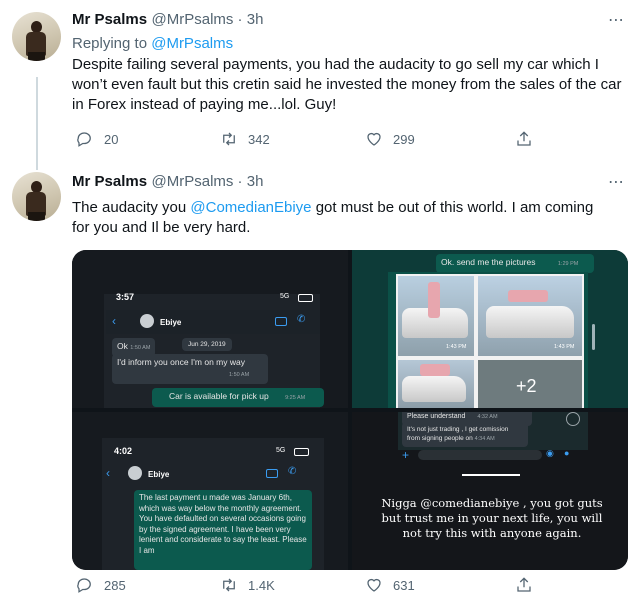 The width and height of the screenshot is (642, 604). I want to click on chat-bubble: I'd inform you once I'm on my way 1:50 AM, so click(190, 369).